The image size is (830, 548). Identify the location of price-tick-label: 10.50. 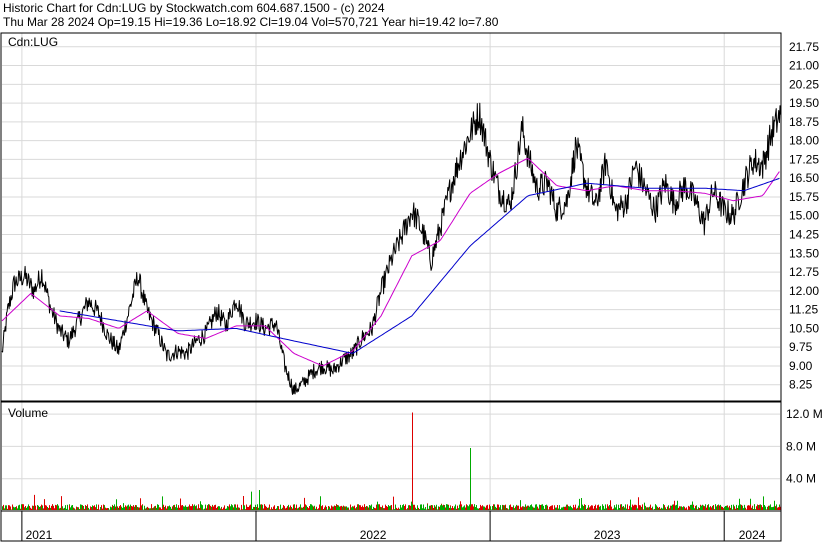
(804, 328).